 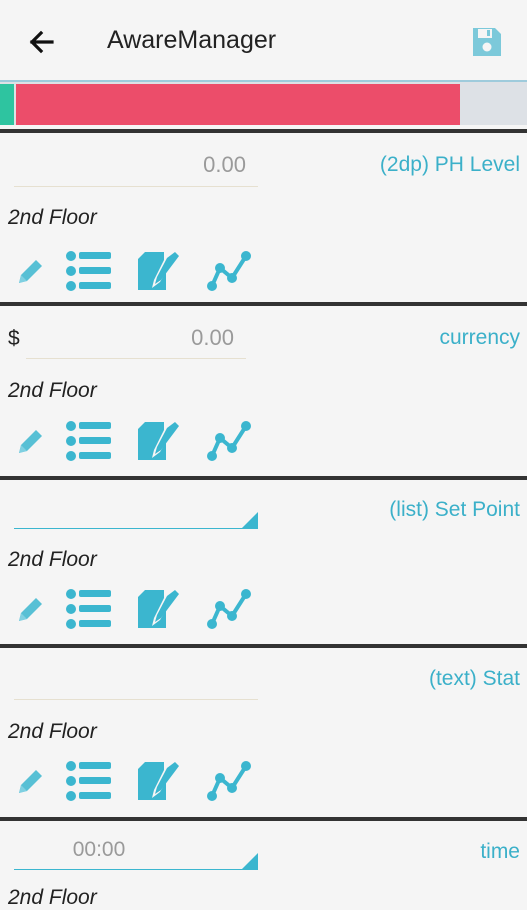 What do you see at coordinates (479, 337) in the screenshot?
I see `currency-label: currency` at bounding box center [479, 337].